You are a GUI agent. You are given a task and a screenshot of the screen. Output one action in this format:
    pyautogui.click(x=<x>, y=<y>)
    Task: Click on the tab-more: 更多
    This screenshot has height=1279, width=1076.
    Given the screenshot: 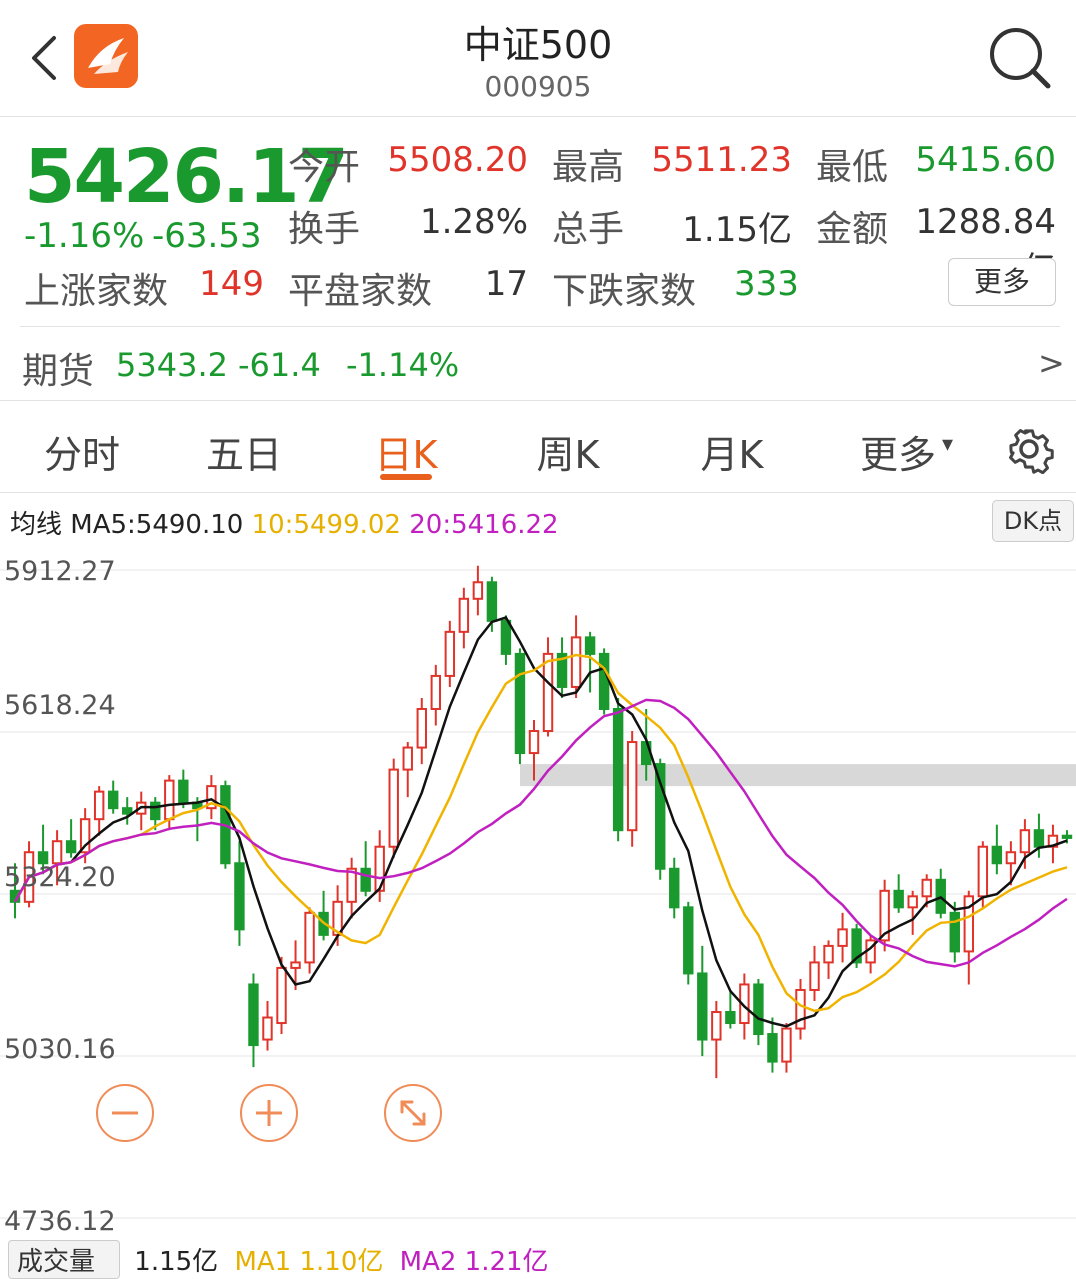 What is the action you would take?
    pyautogui.click(x=898, y=451)
    